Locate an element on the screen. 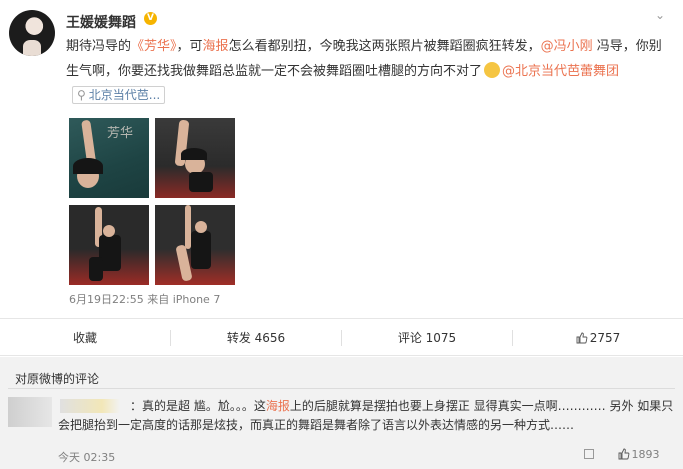 This screenshot has height=469, width=683. chevron-down-icon: ⌄ is located at coordinates (660, 15).